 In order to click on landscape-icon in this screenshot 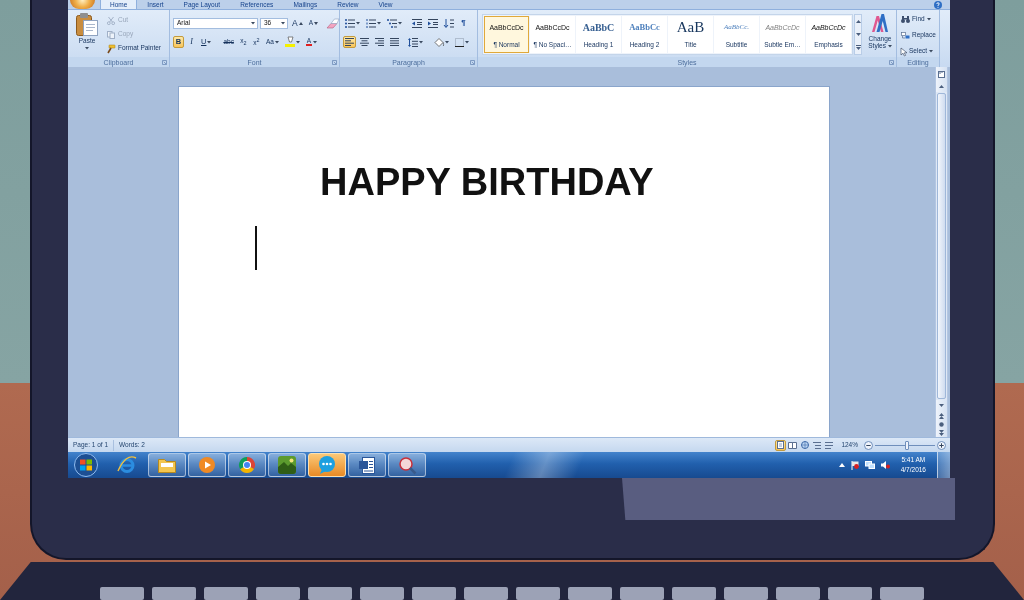, I will do `click(287, 465)`.